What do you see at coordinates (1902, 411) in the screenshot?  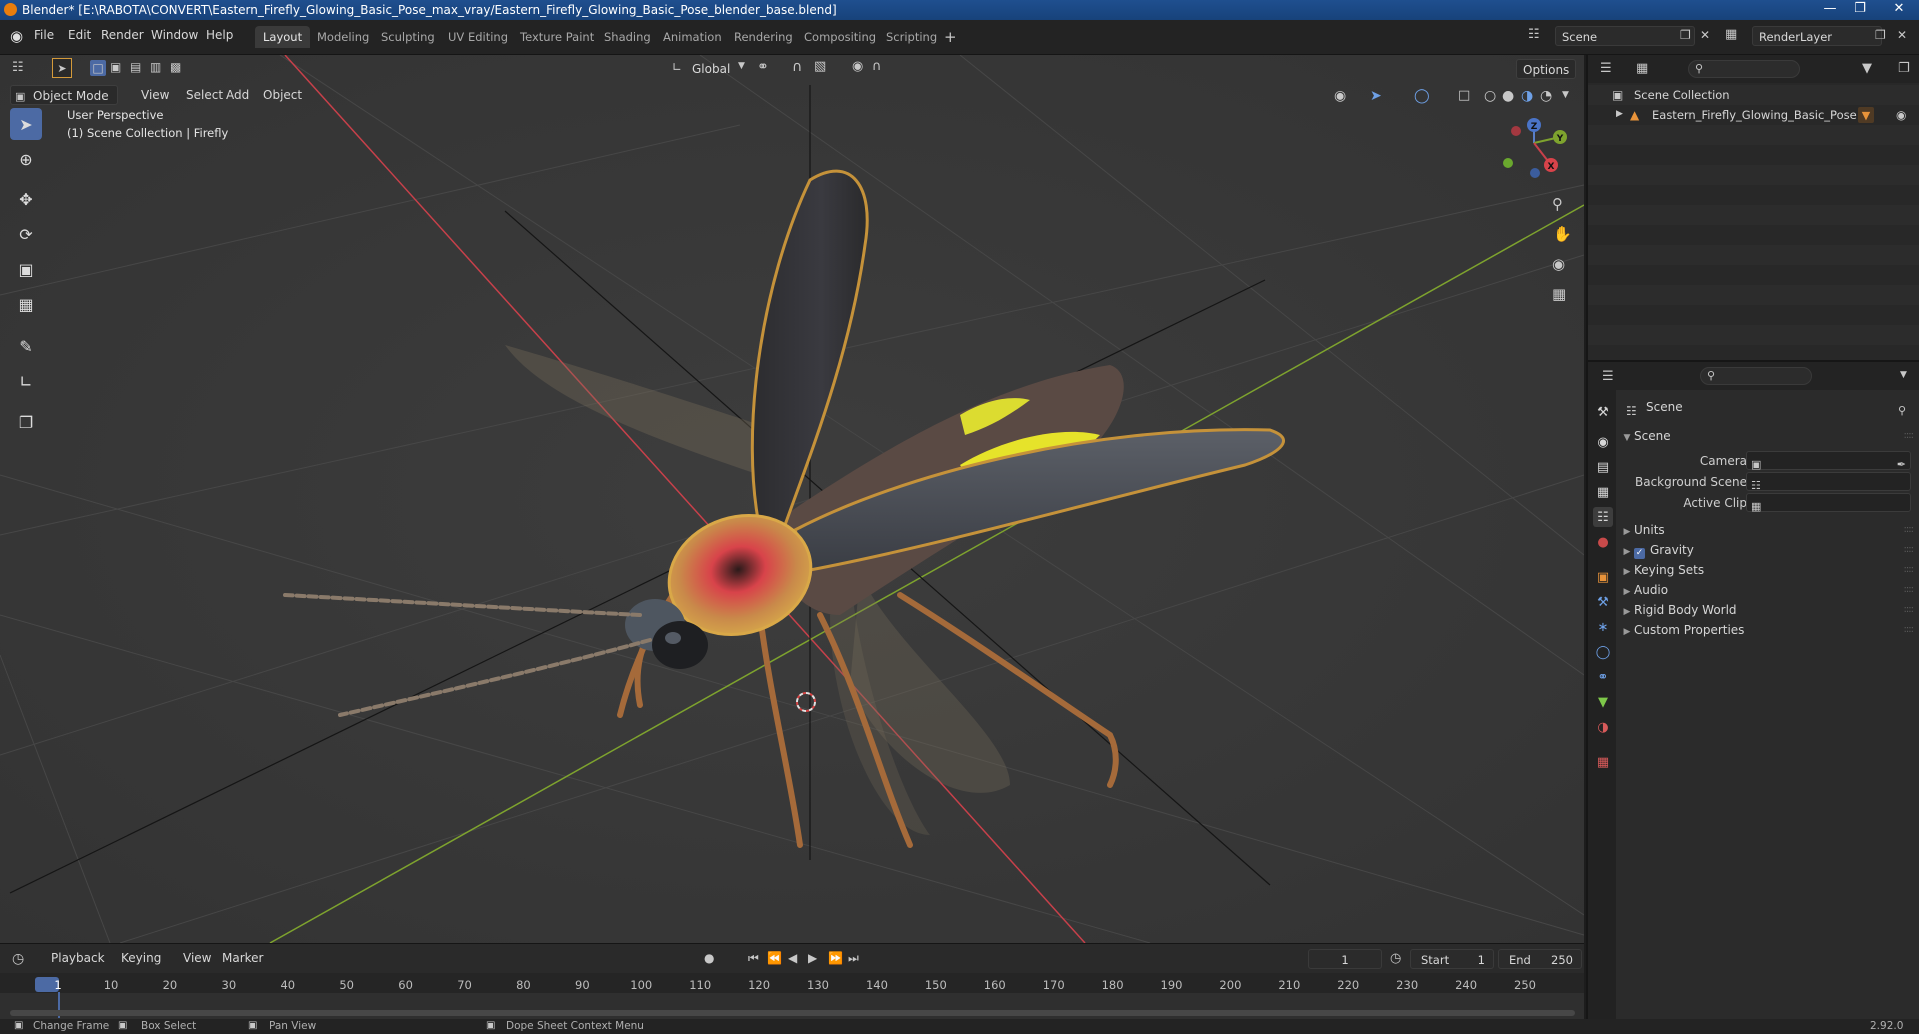 I see `pin-icon: ⚲` at bounding box center [1902, 411].